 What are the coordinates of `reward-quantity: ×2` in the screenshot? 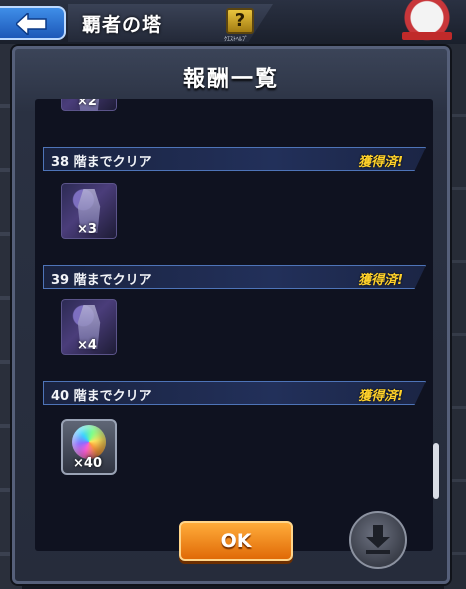 It's located at (87, 104).